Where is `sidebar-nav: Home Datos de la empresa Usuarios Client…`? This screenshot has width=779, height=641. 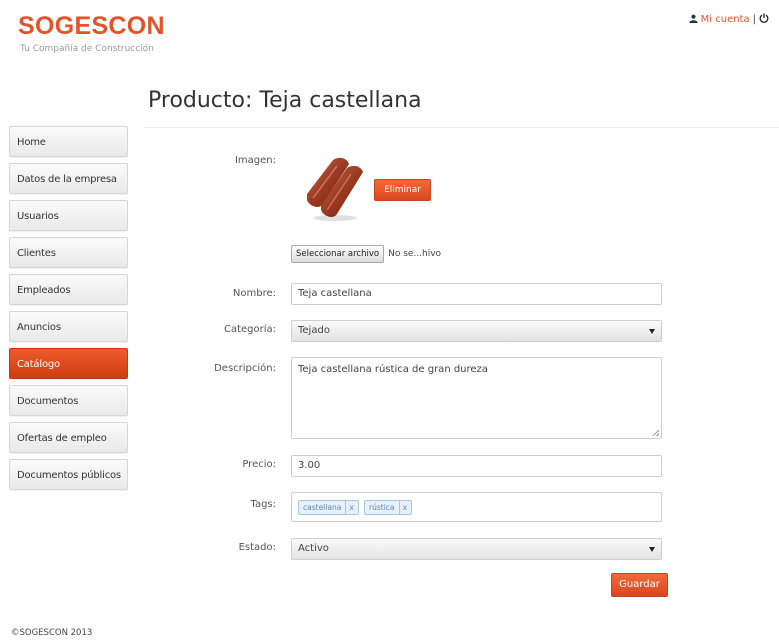
sidebar-nav: Home Datos de la empresa Usuarios Client… is located at coordinates (68, 311).